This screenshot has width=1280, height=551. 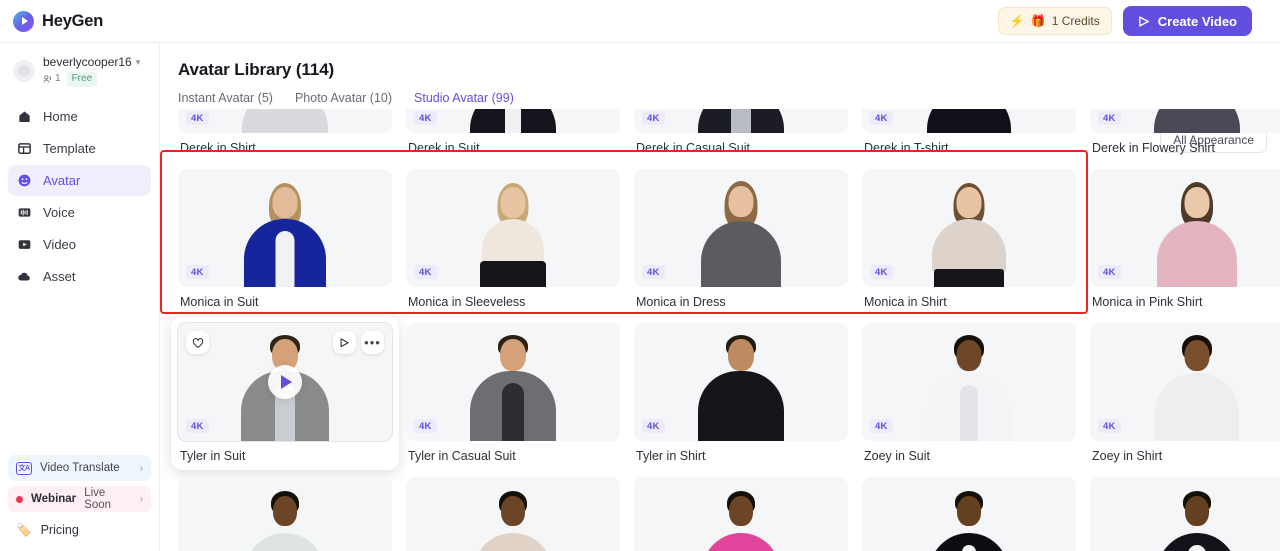 What do you see at coordinates (141, 468) in the screenshot?
I see `chevron-right-icon: ›` at bounding box center [141, 468].